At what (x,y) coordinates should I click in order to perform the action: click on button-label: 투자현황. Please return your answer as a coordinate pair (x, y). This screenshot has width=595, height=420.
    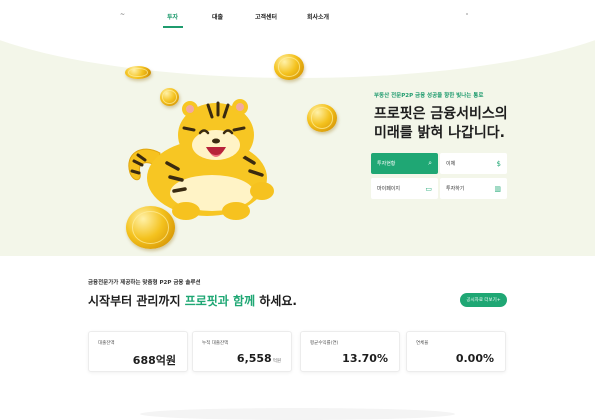
    Looking at the image, I should click on (386, 164).